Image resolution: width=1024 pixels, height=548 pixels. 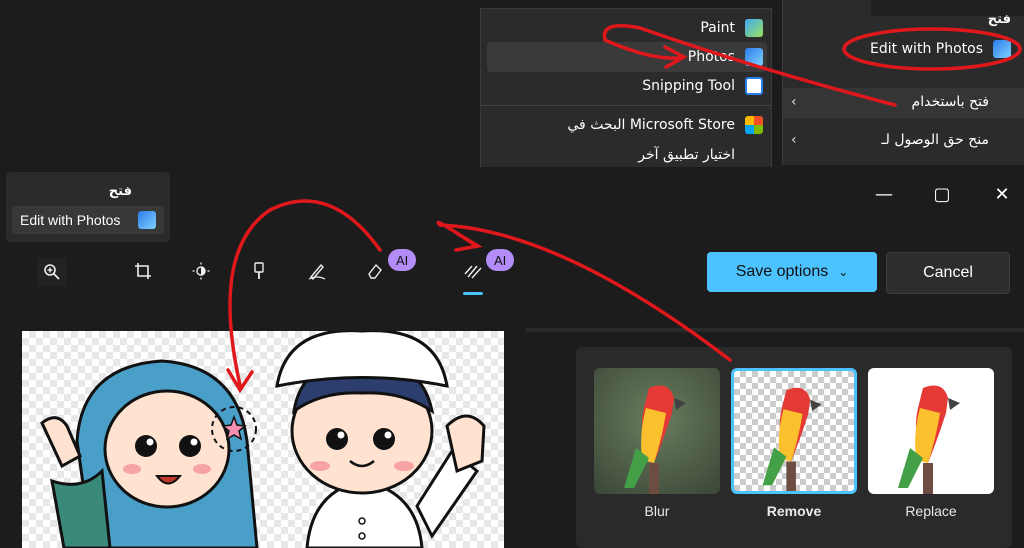 I want to click on snipping-tool-icon, so click(x=754, y=86).